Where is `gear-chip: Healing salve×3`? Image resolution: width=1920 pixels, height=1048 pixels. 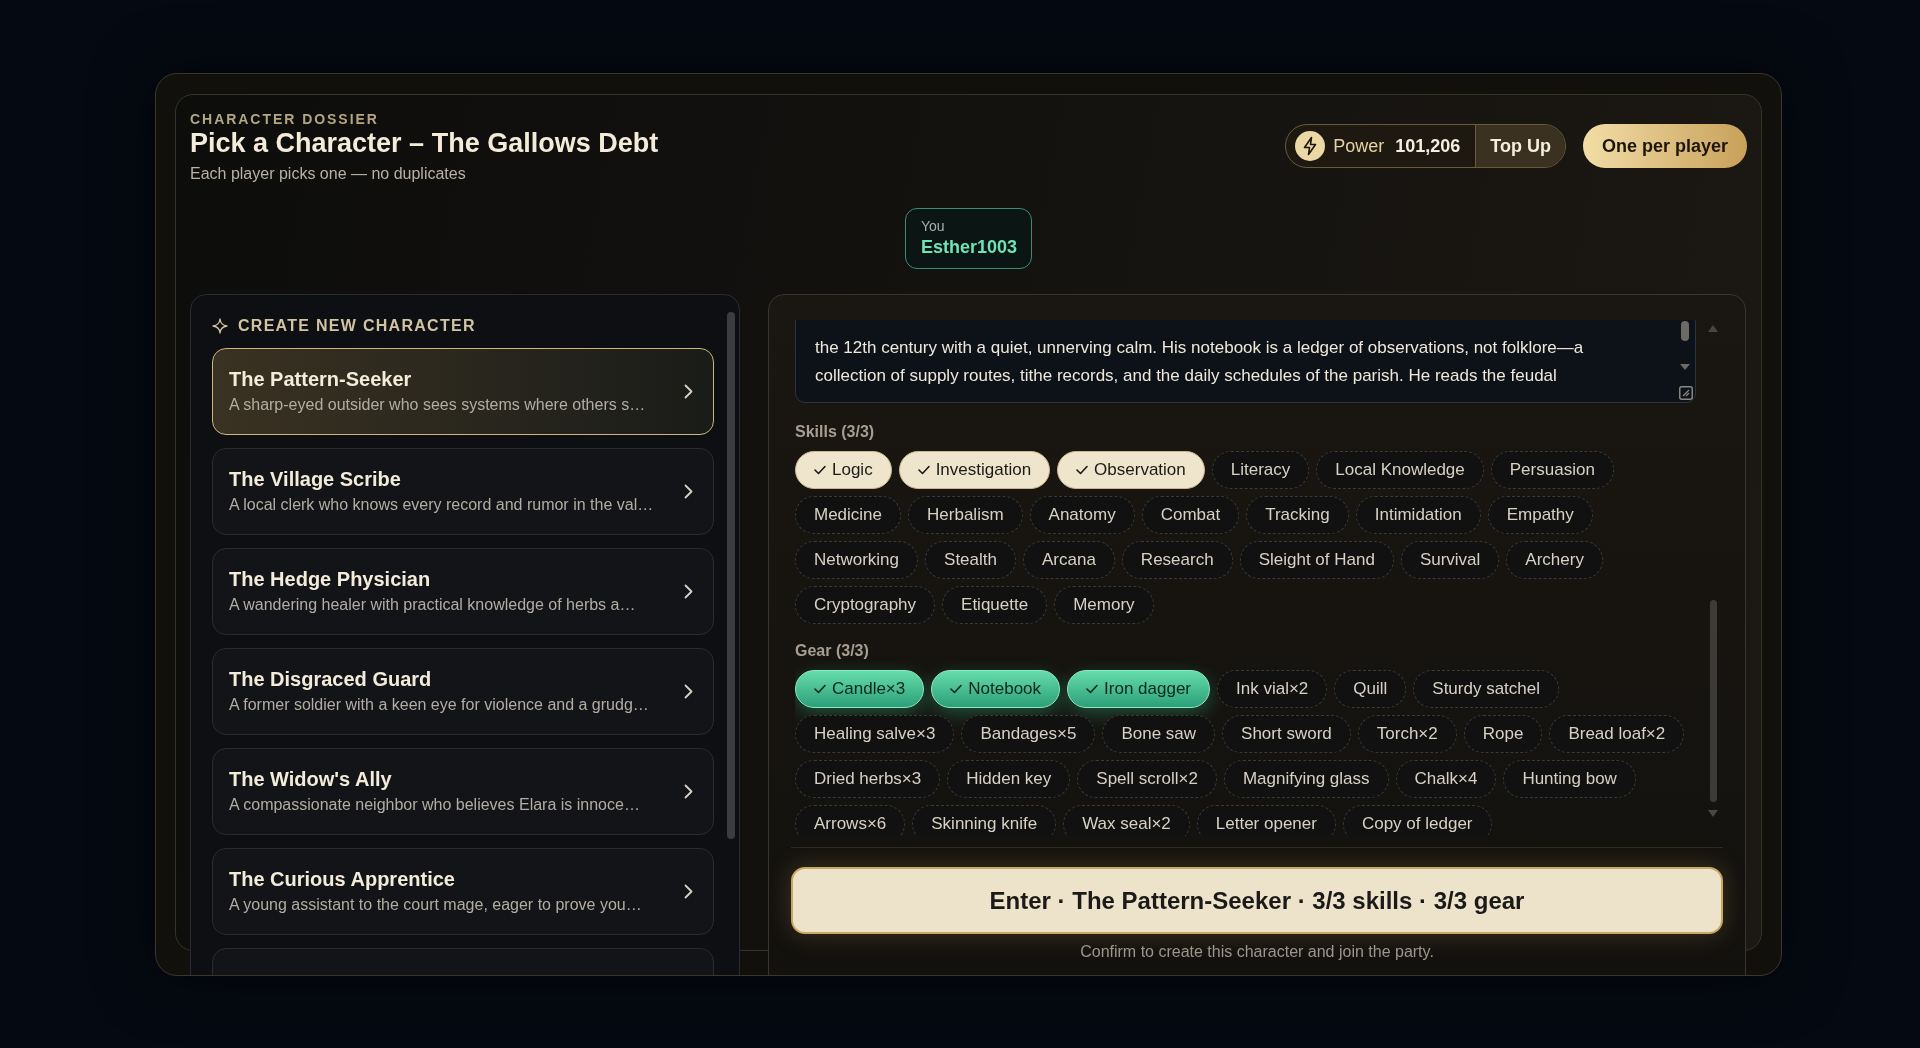 gear-chip: Healing salve×3 is located at coordinates (875, 734).